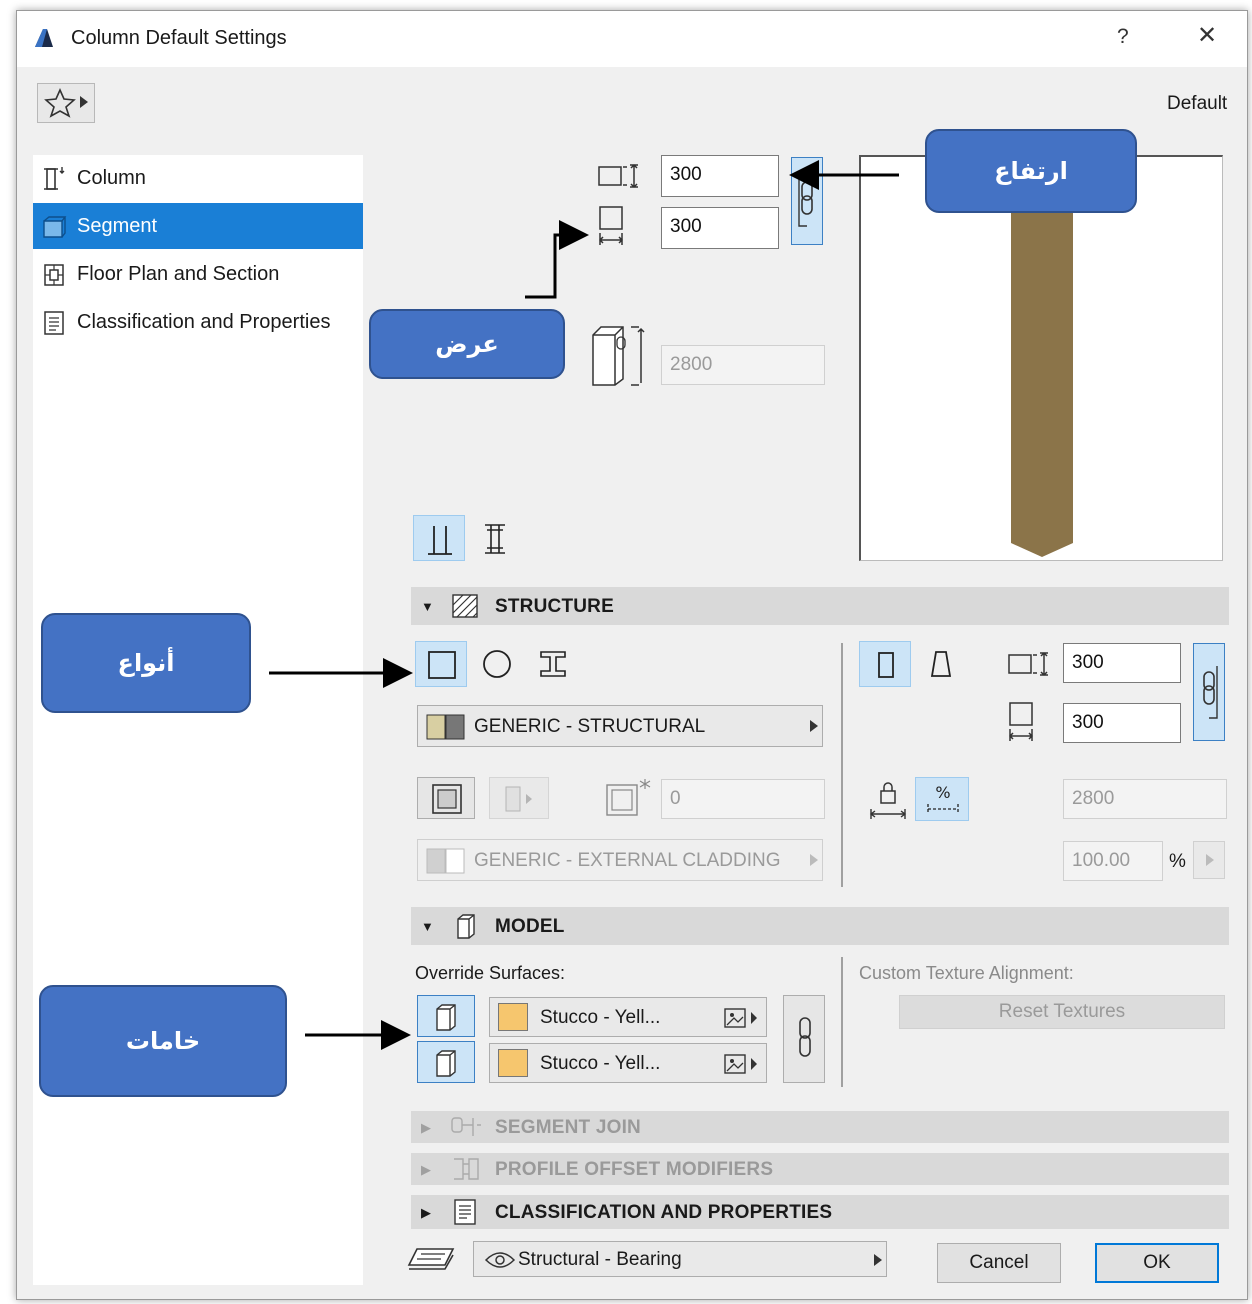  Describe the element at coordinates (163, 1041) in the screenshot. I see `materials-callout: خامات` at that location.